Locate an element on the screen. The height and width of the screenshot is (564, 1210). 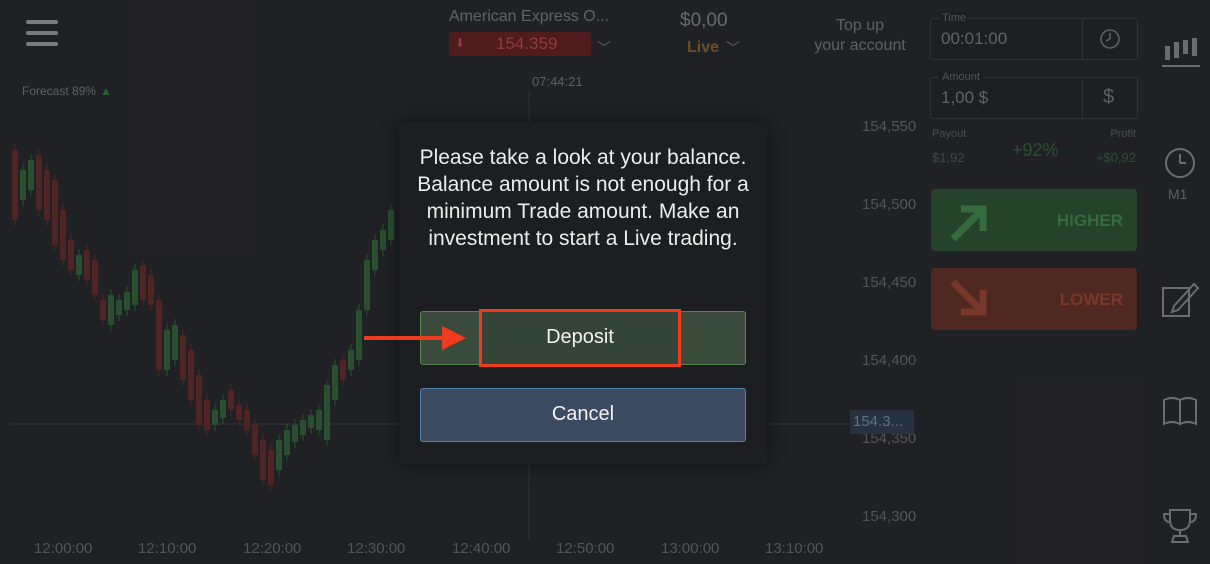
cancel-button: Cancel is located at coordinates (583, 415).